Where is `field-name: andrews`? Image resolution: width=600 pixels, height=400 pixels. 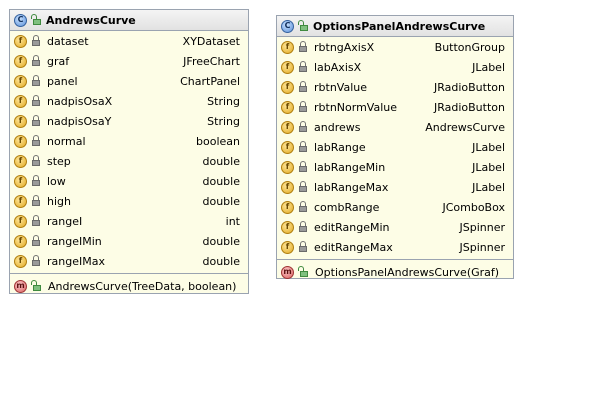
field-name: andrews is located at coordinates (337, 127).